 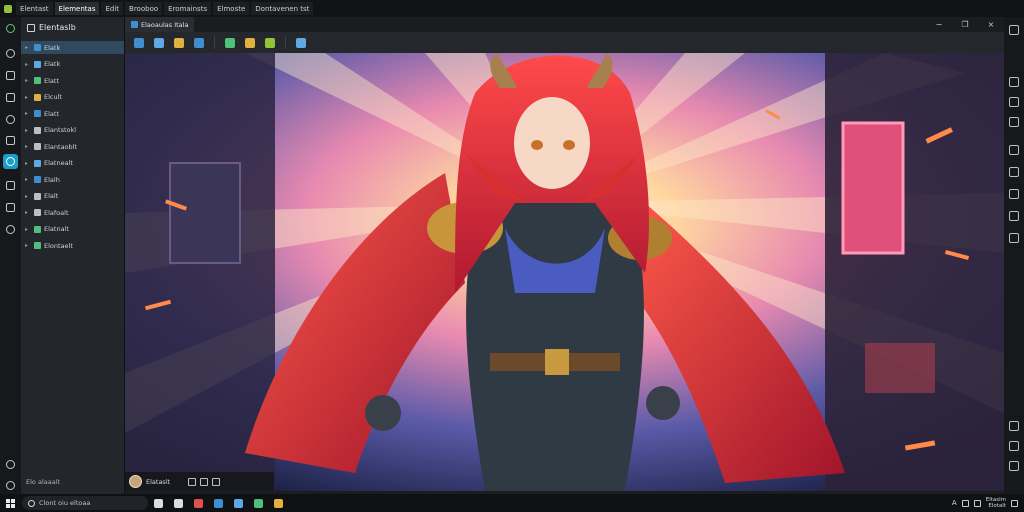 I want to click on list-icon, so click(x=1014, y=150).